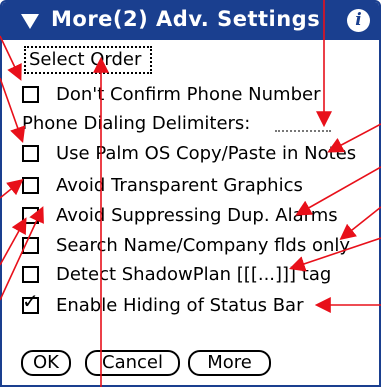 This screenshot has height=387, width=381. I want to click on dialog-title: More(2) Adv. Settings, so click(186, 19).